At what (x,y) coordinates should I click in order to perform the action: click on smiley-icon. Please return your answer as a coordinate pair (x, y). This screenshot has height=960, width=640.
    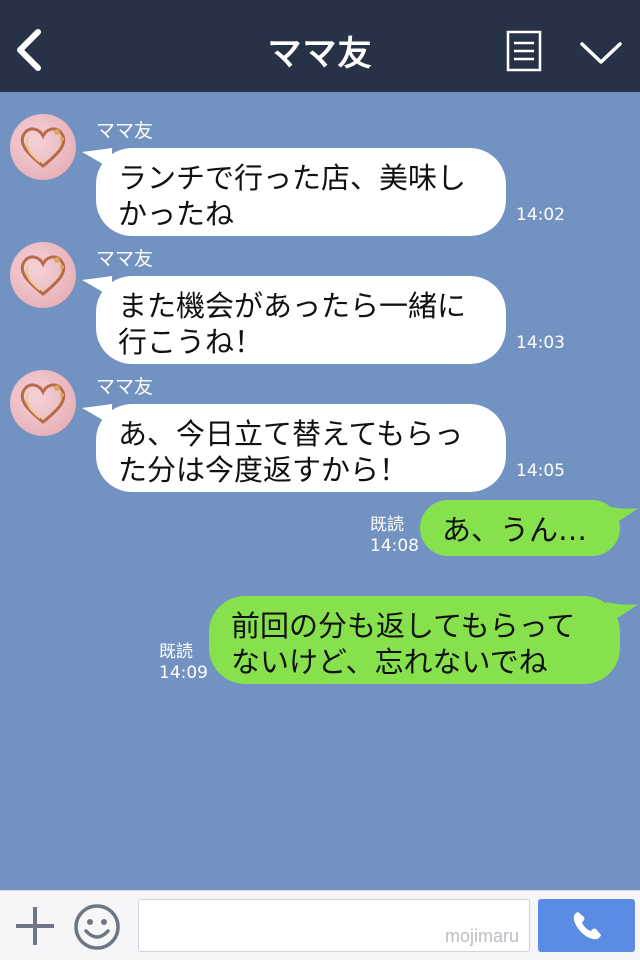
    Looking at the image, I should click on (97, 927).